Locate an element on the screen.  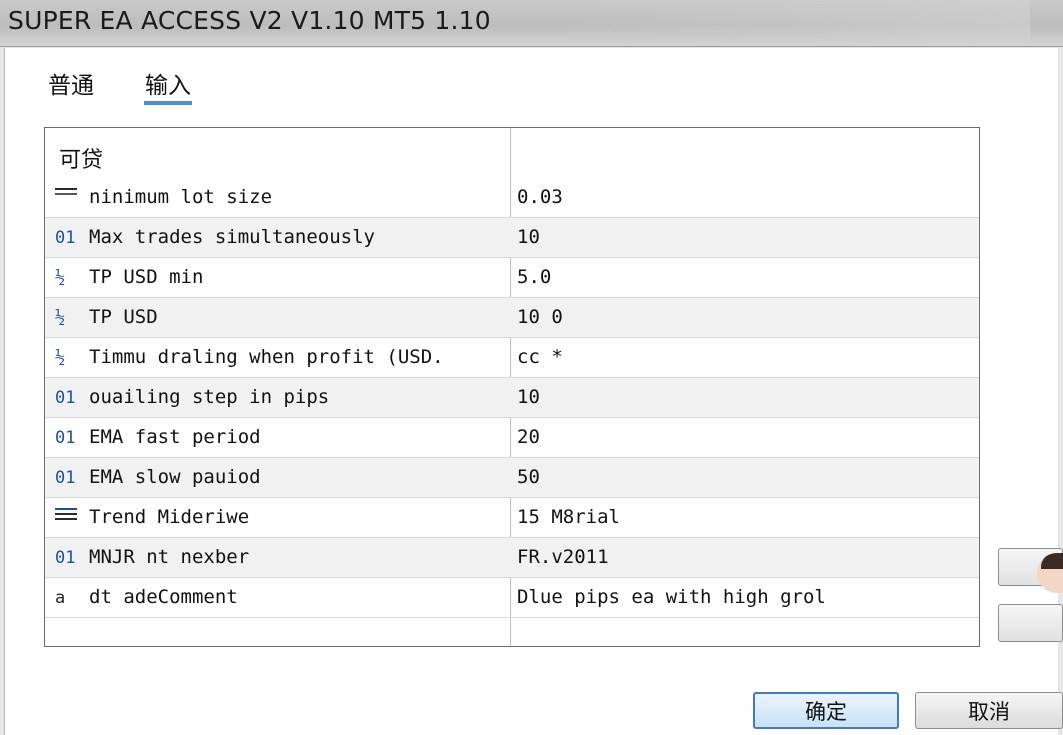
input-row-tp-usd-min: ½ TP USD min 5.0 is located at coordinates (512, 278).